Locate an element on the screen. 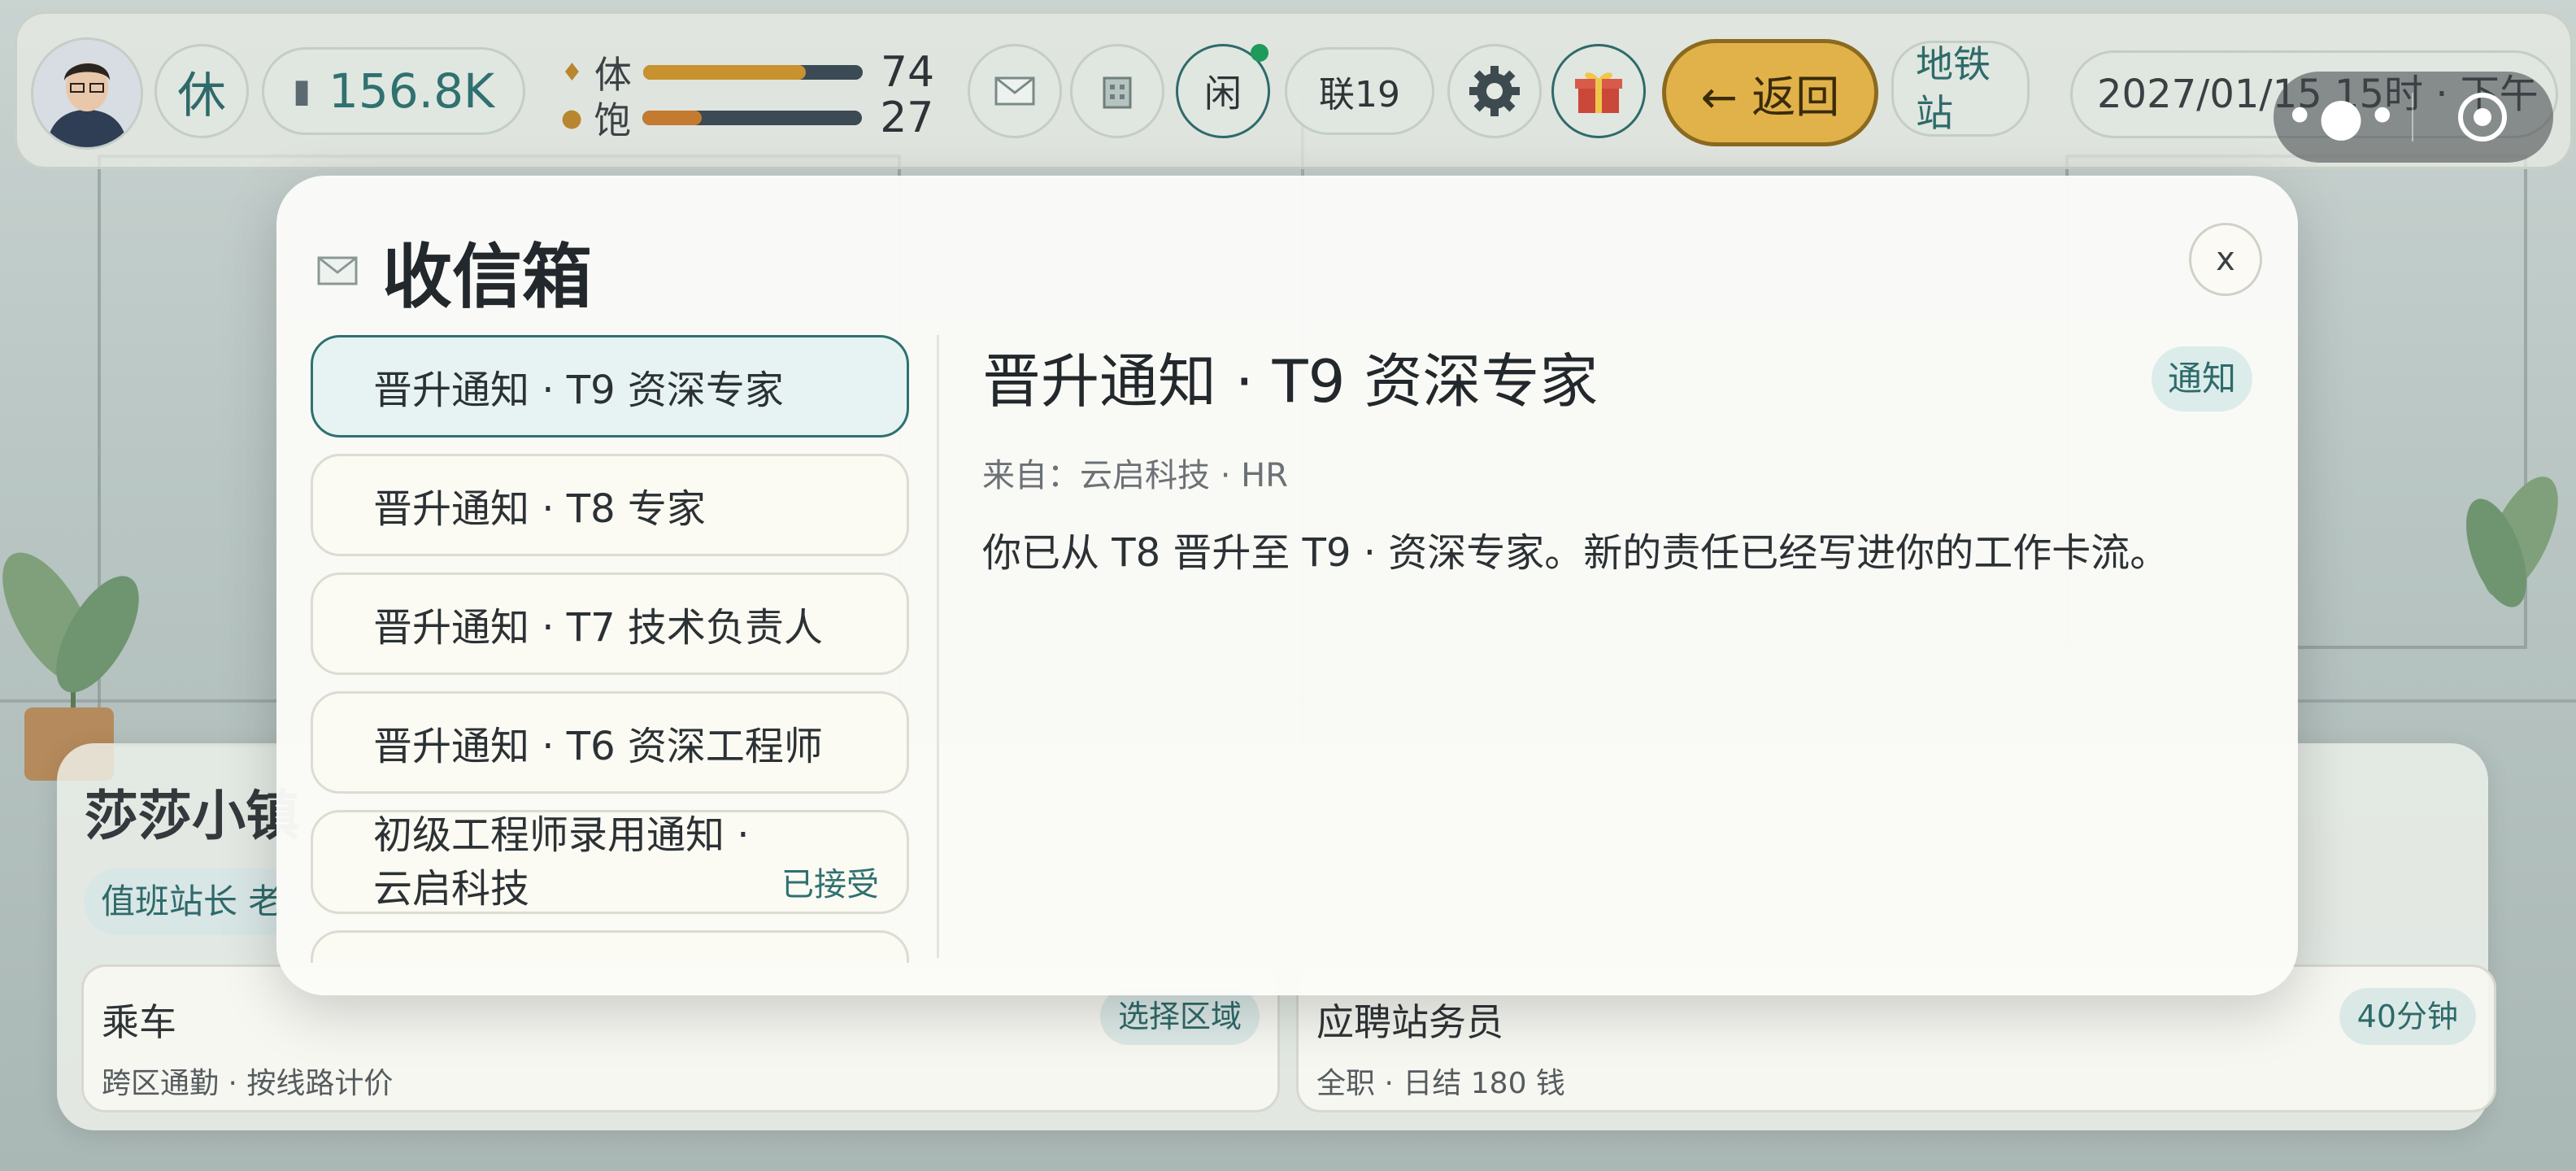  stamina-bar-fill is located at coordinates (724, 72).